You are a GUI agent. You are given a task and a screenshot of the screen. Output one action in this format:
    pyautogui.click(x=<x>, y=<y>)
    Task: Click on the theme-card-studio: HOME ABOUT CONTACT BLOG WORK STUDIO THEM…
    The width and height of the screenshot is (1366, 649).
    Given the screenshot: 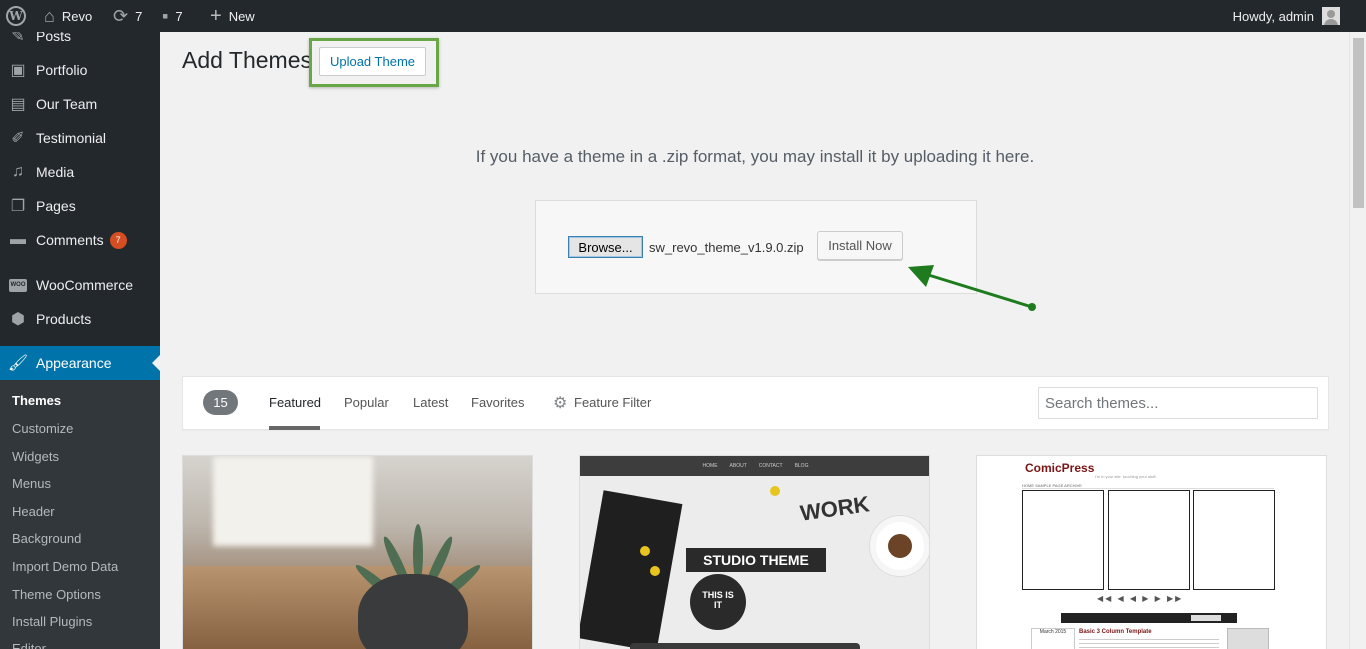 What is the action you would take?
    pyautogui.click(x=754, y=552)
    